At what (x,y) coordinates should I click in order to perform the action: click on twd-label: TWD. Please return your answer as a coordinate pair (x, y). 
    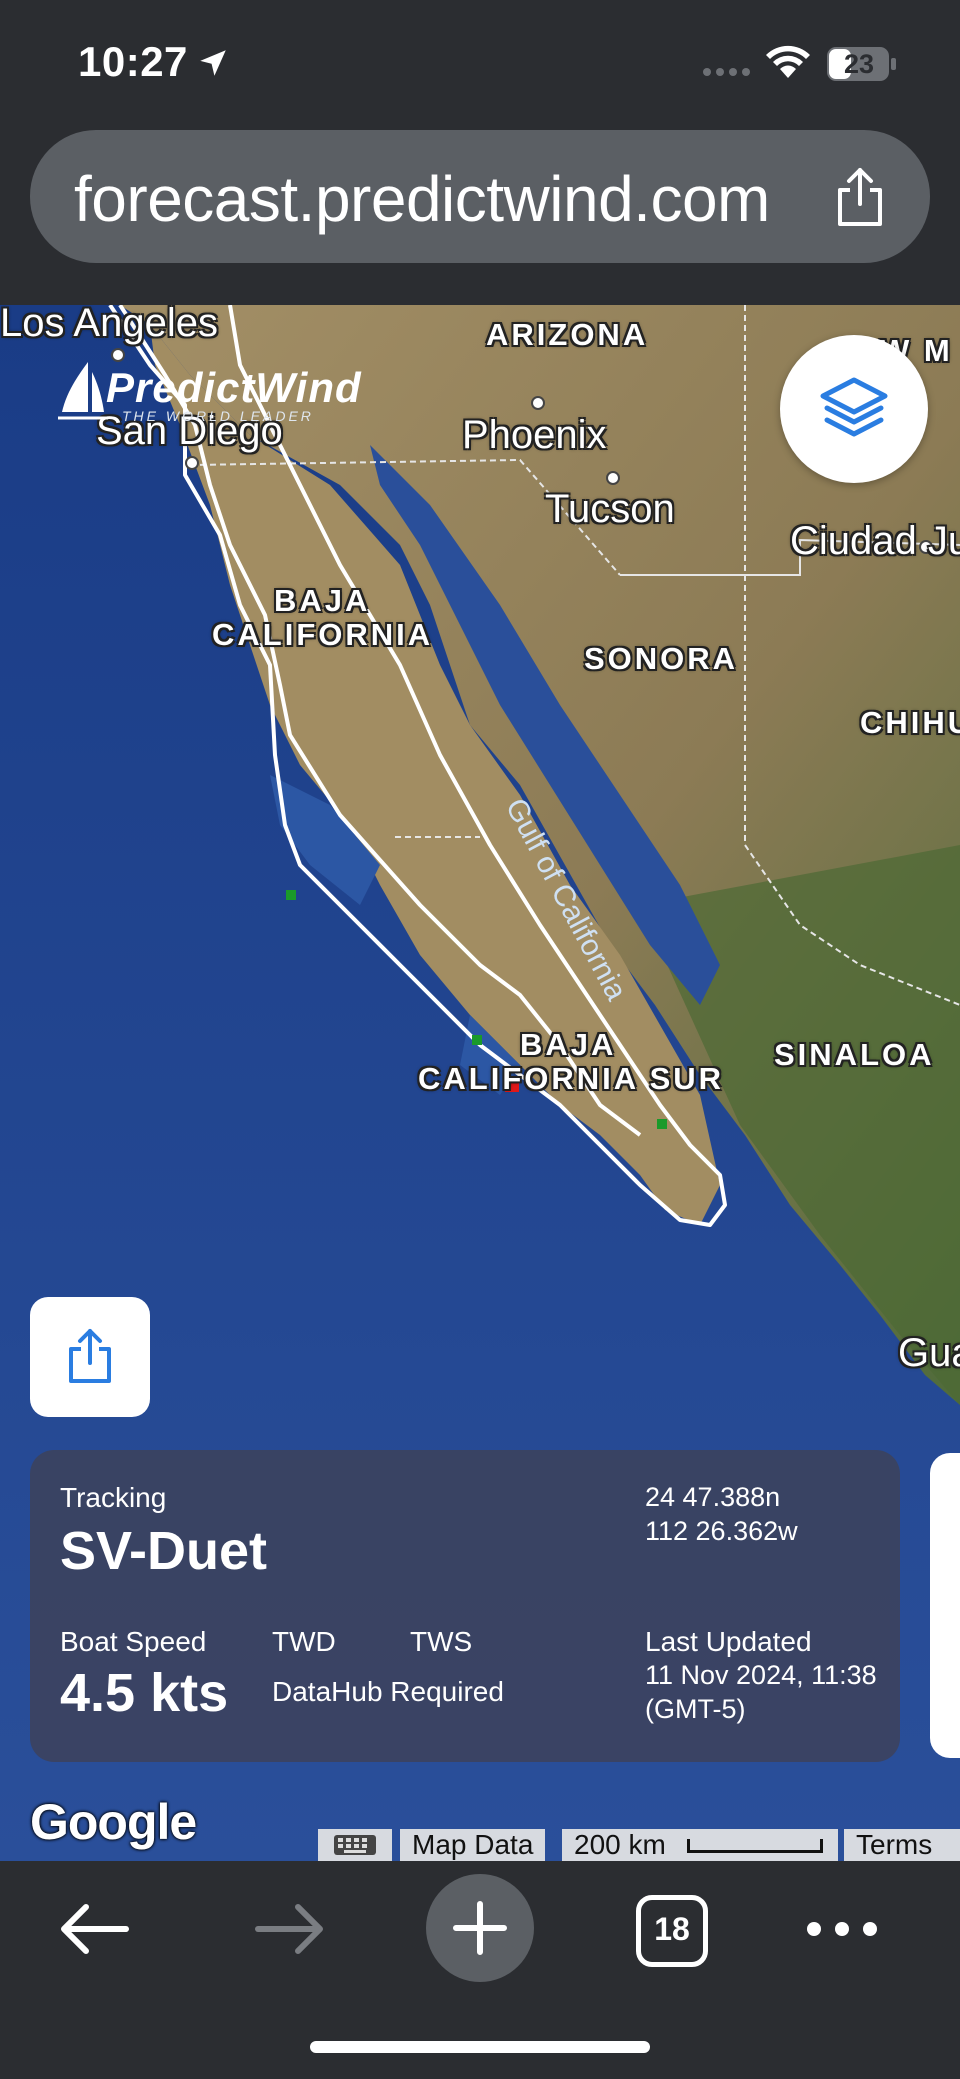
    Looking at the image, I should click on (304, 1641).